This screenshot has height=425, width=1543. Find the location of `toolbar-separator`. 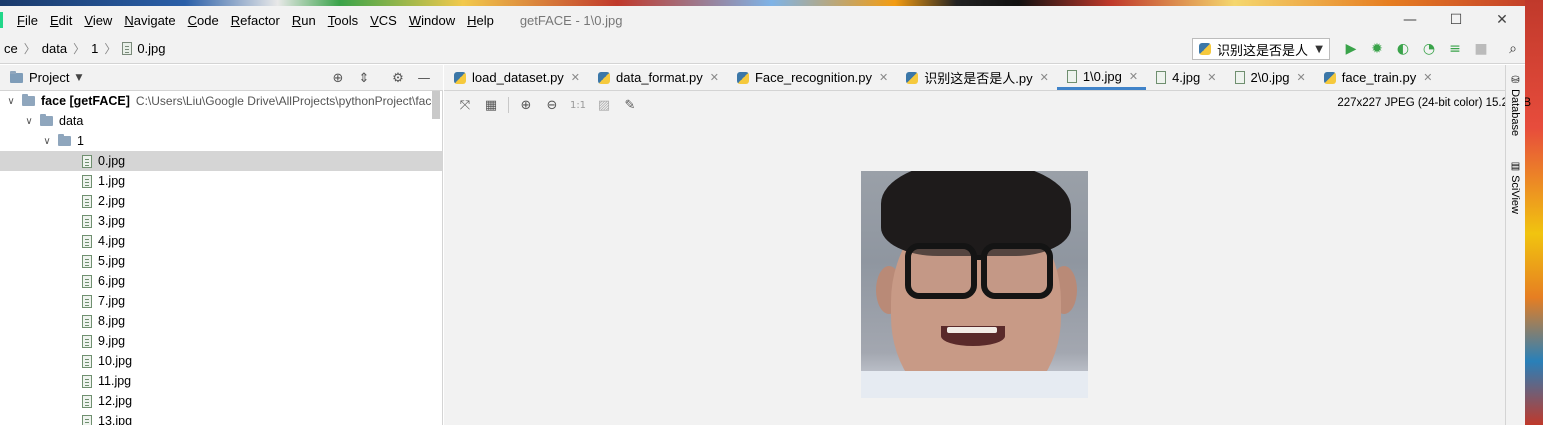

toolbar-separator is located at coordinates (508, 105).